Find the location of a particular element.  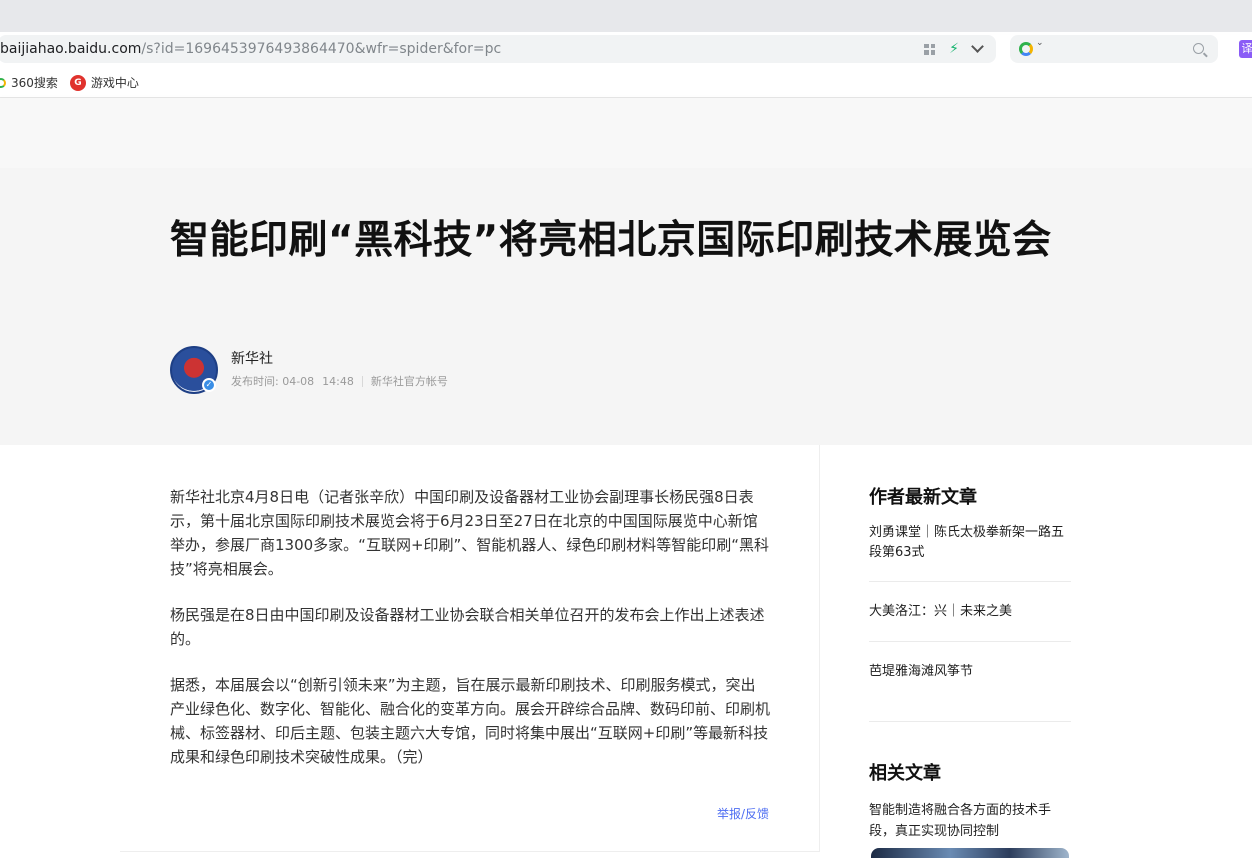

bookmark-label: 游戏中心 is located at coordinates (114, 83).